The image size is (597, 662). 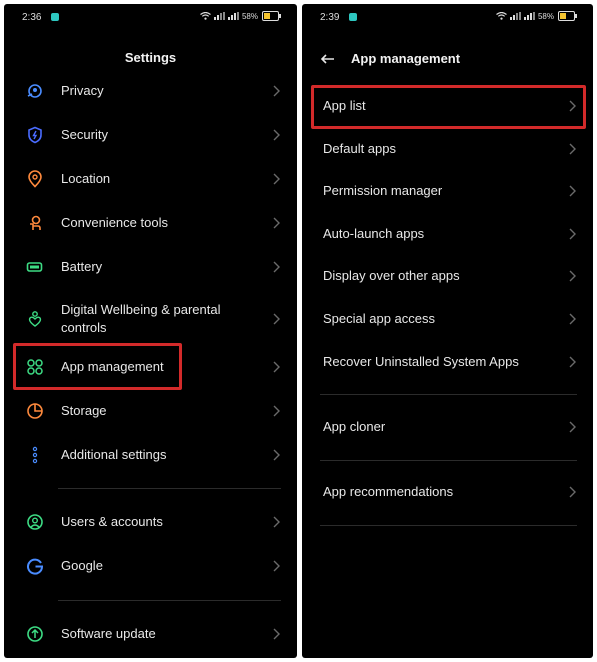 I want to click on hand-icon, so click(x=35, y=222).